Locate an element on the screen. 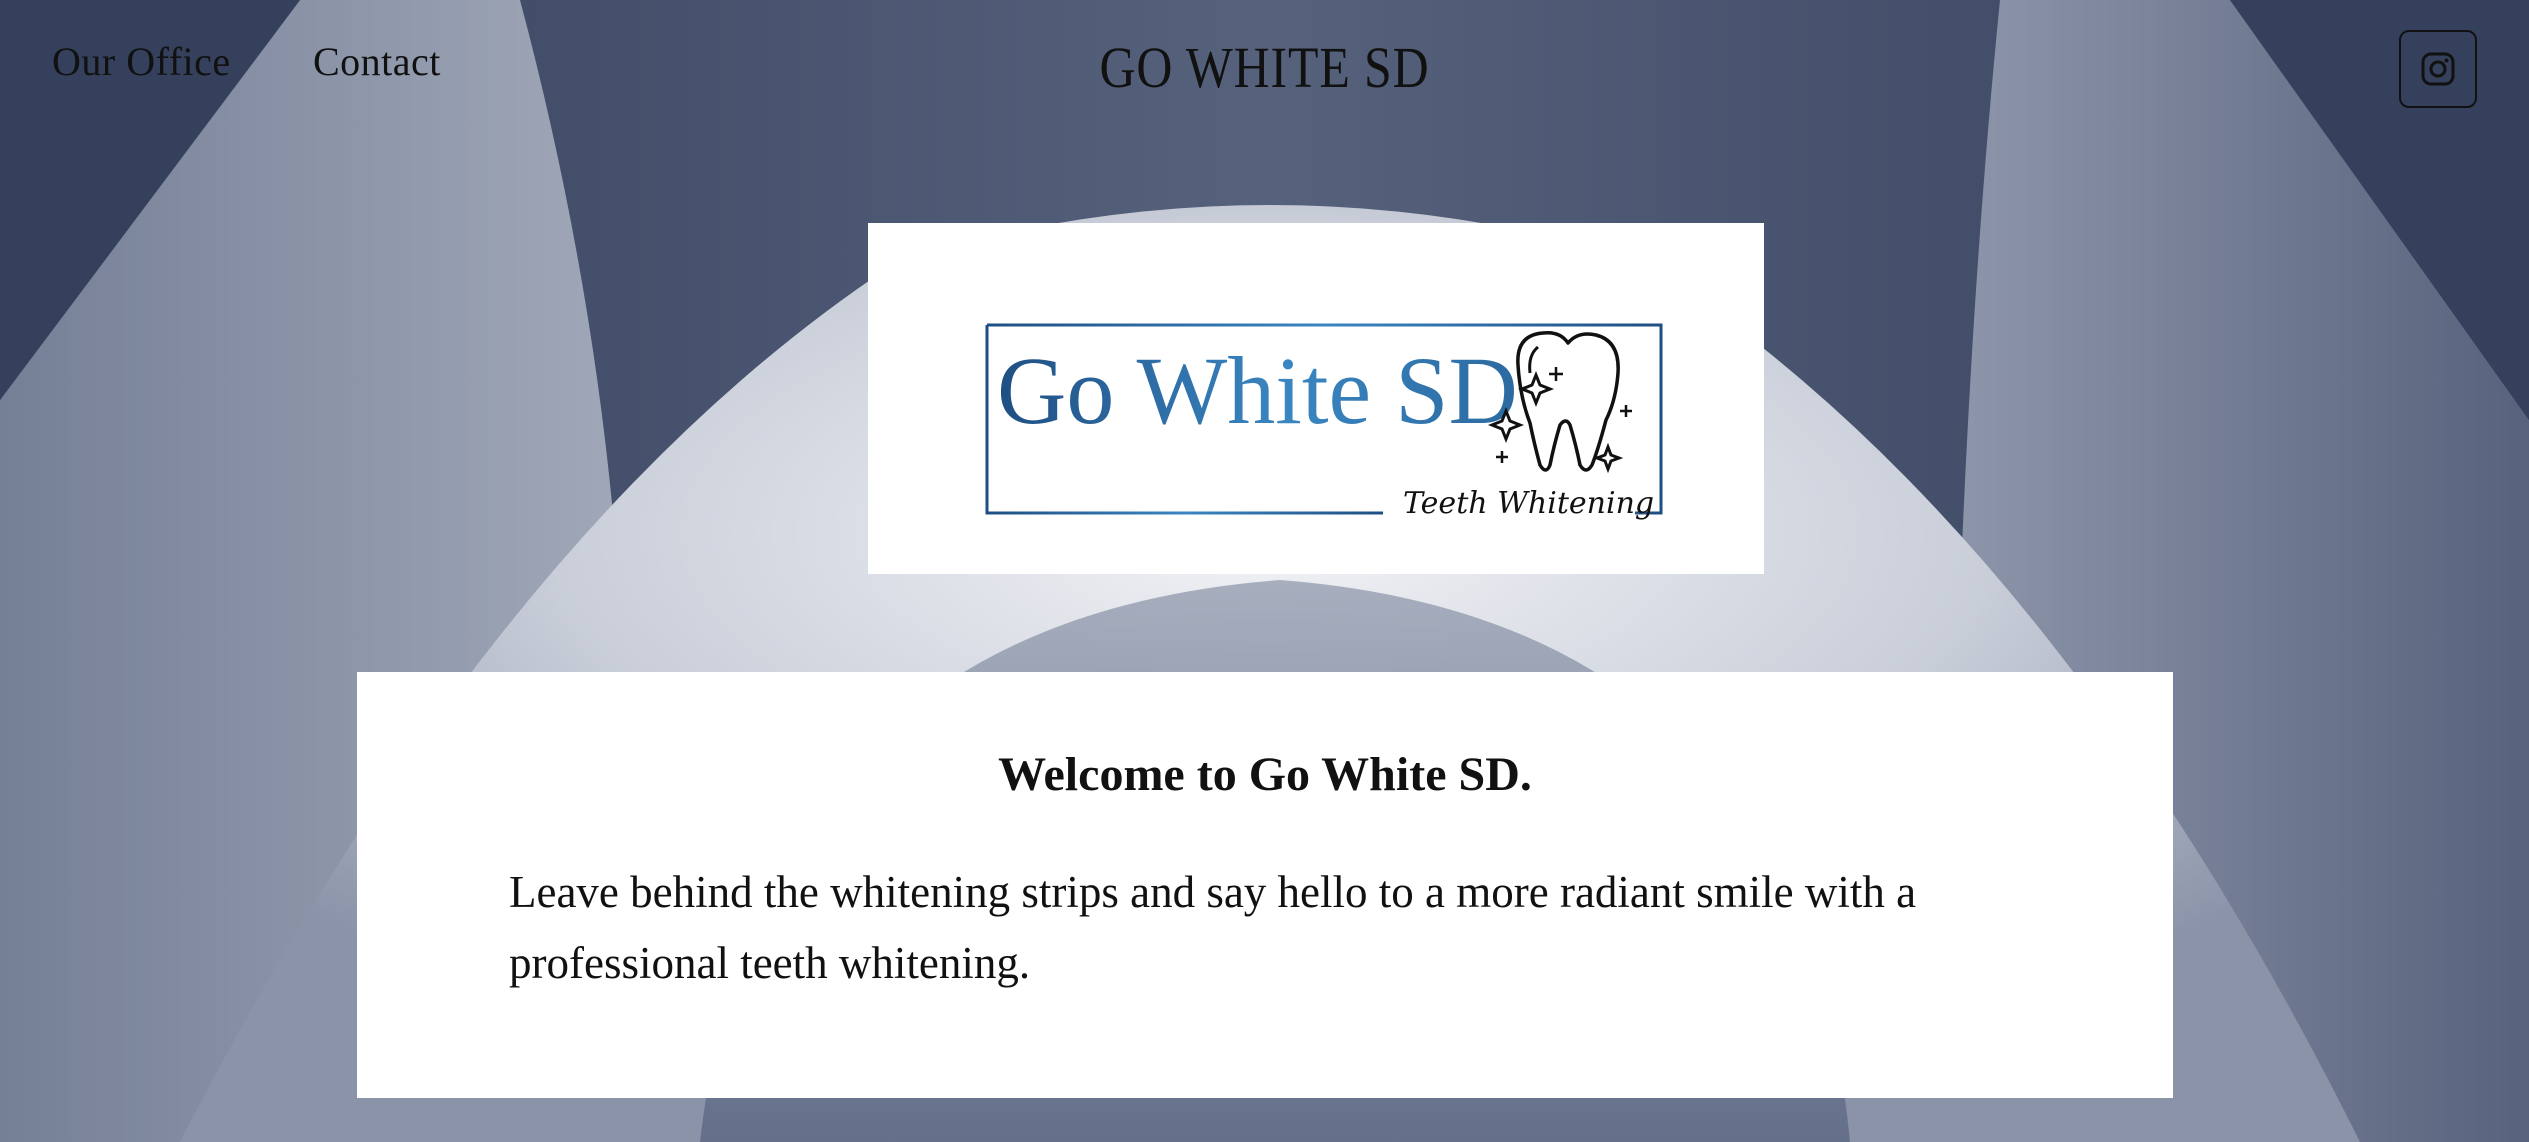 This screenshot has height=1142, width=2529. instagram-icon is located at coordinates (2438, 69).